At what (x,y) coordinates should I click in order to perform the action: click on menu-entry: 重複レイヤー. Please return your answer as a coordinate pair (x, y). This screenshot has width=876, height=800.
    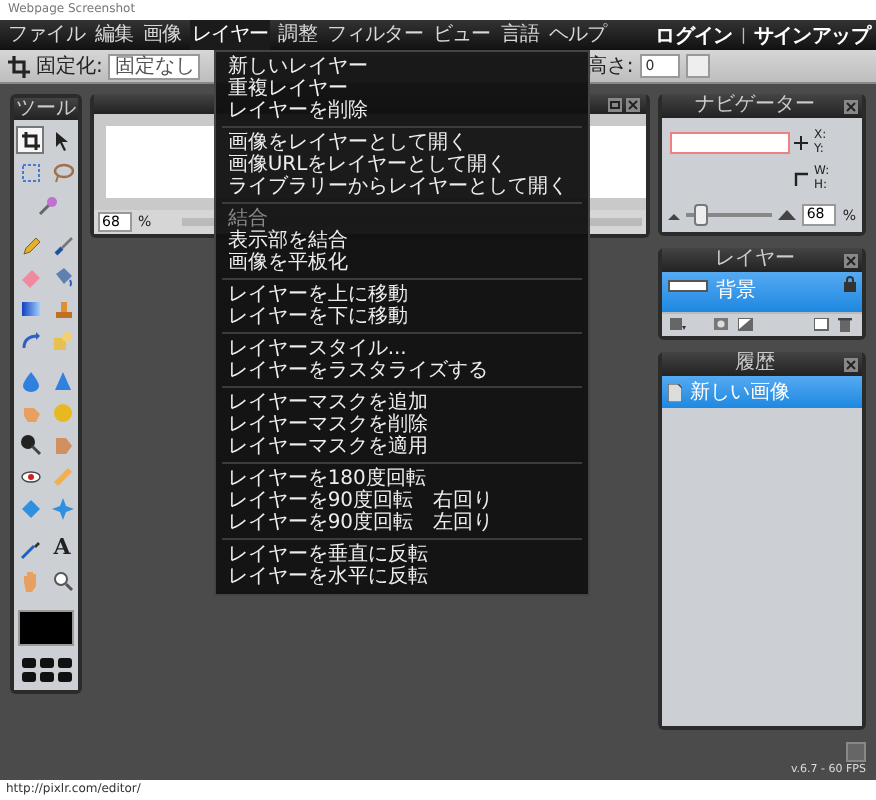
    Looking at the image, I should click on (291, 89).